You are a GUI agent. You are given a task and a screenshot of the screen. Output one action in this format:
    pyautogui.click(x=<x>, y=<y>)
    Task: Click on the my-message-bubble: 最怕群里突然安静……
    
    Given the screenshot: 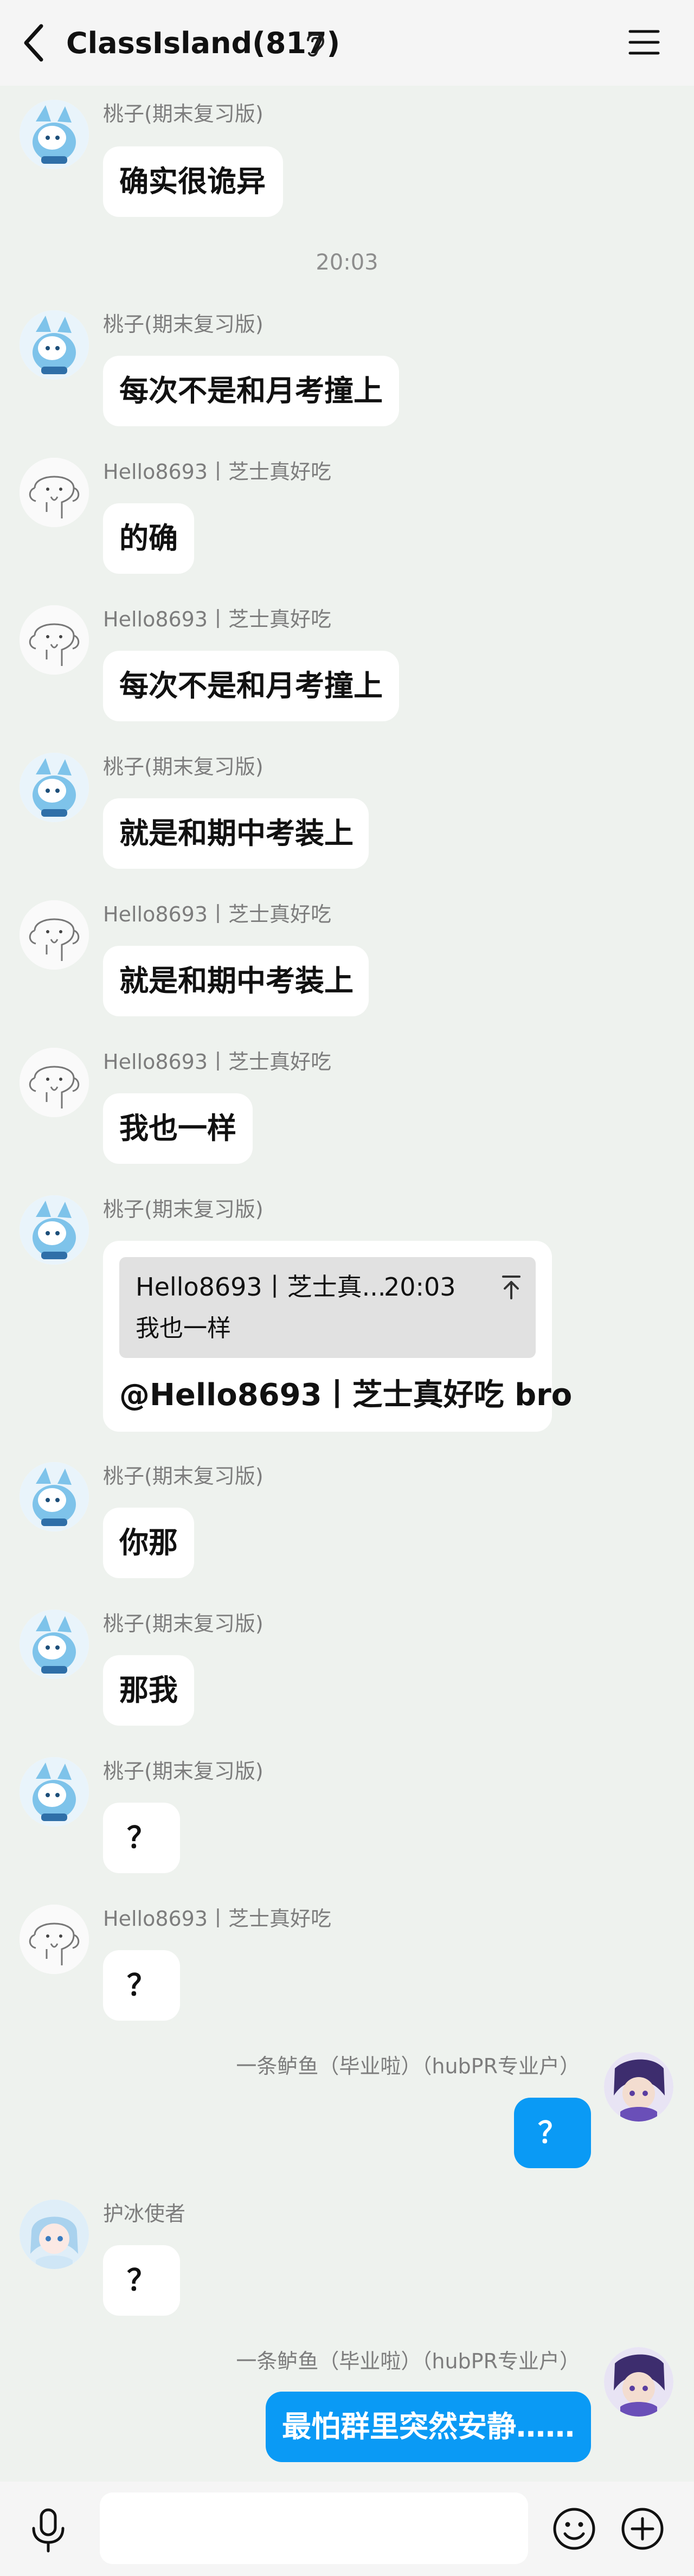 What is the action you would take?
    pyautogui.click(x=428, y=2427)
    